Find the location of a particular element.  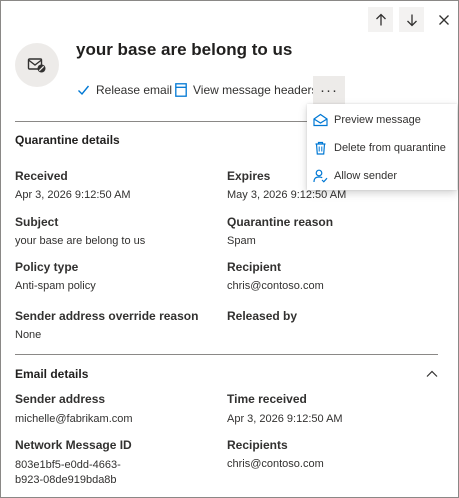

close-button is located at coordinates (444, 19).